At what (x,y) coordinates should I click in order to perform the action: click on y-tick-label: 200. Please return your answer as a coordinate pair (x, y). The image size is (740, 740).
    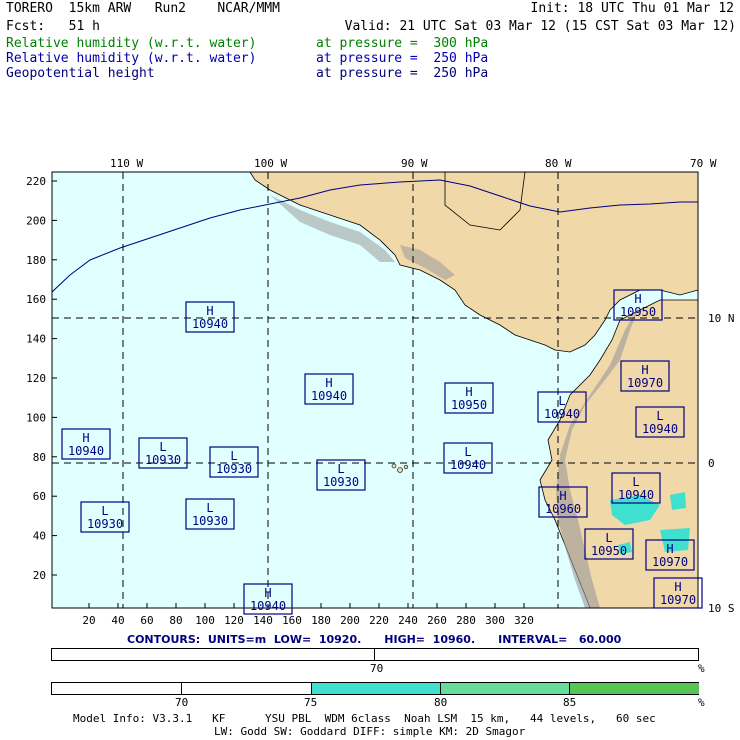
    Looking at the image, I should click on (36, 220).